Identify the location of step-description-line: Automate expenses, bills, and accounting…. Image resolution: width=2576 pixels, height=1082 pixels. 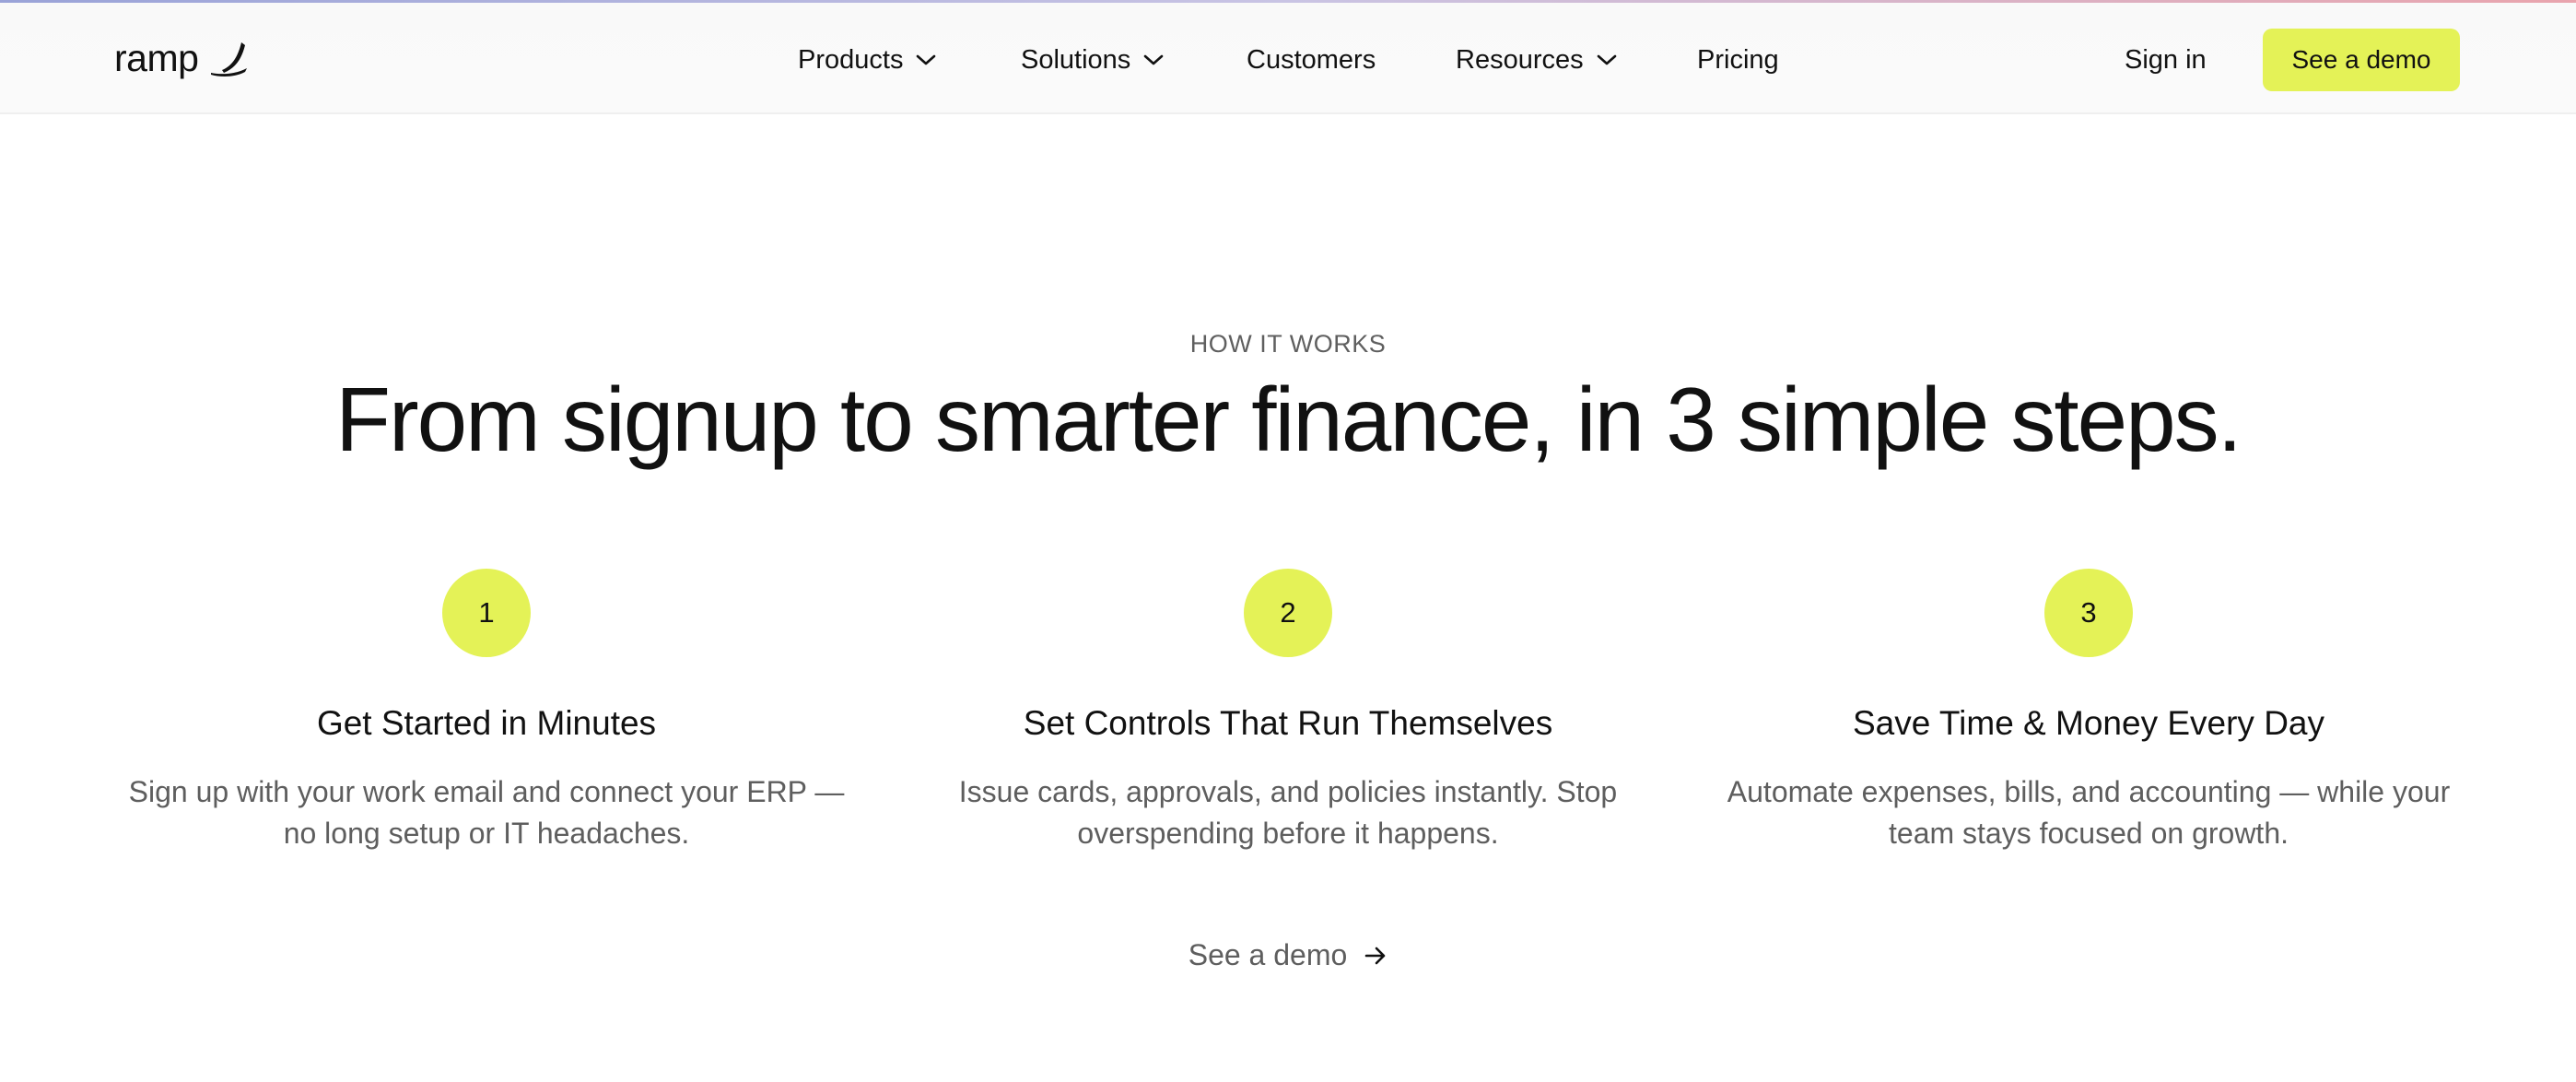
(2089, 792).